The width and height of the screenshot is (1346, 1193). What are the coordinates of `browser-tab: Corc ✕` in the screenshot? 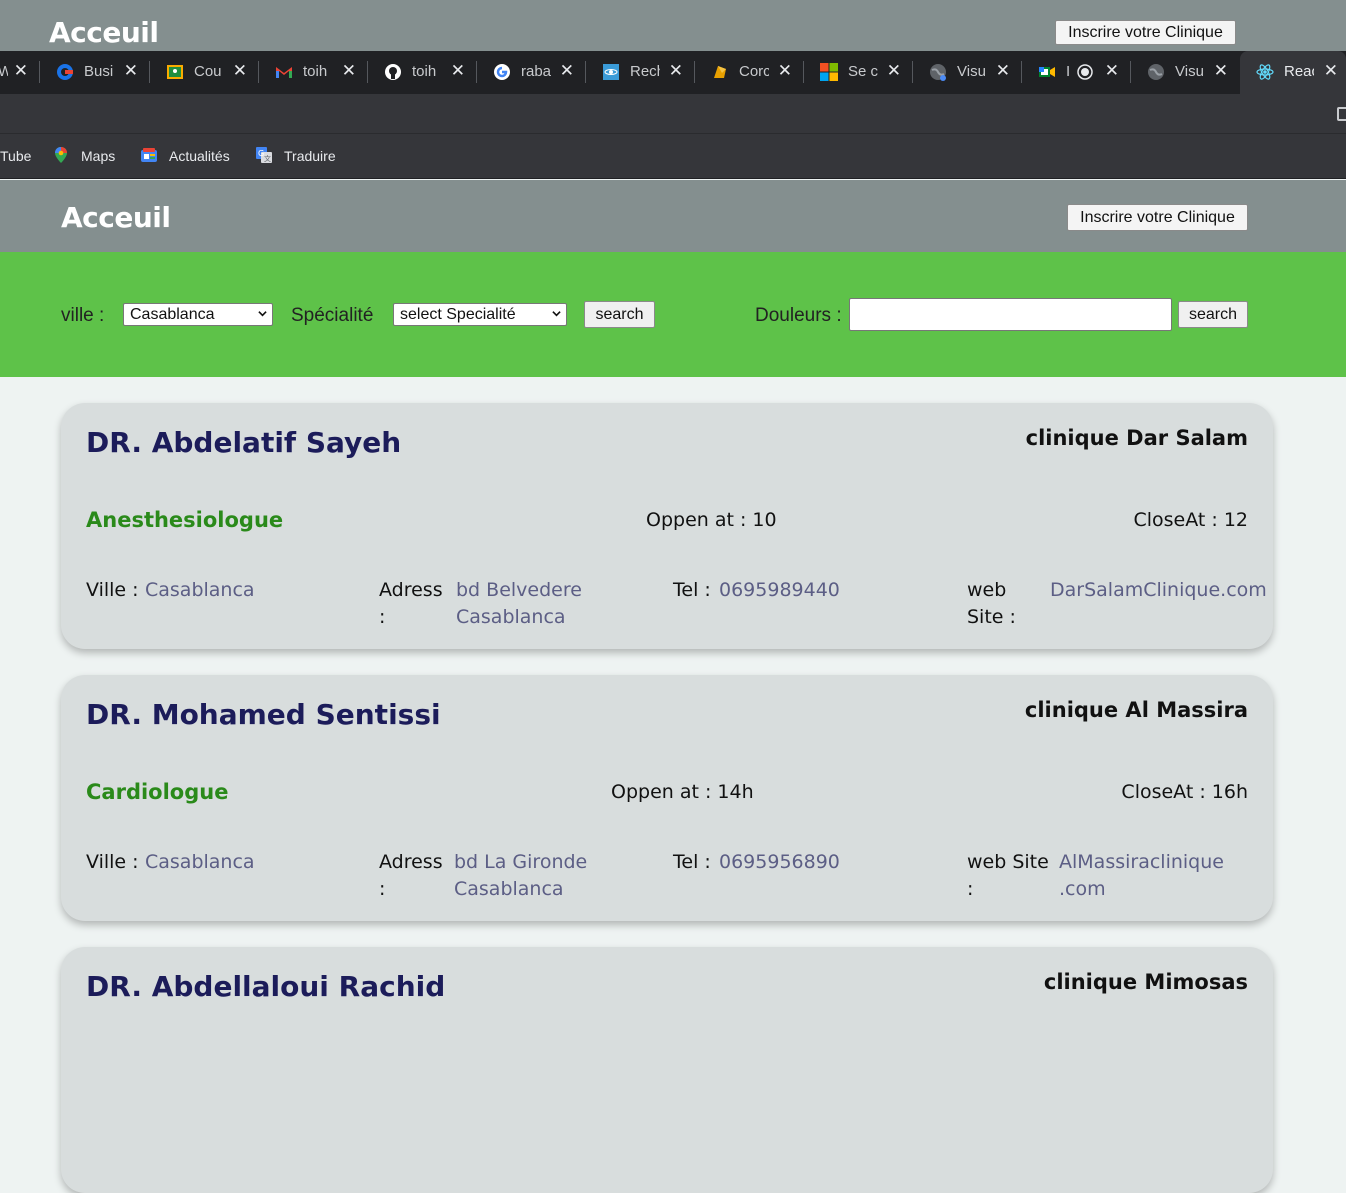 It's located at (749, 72).